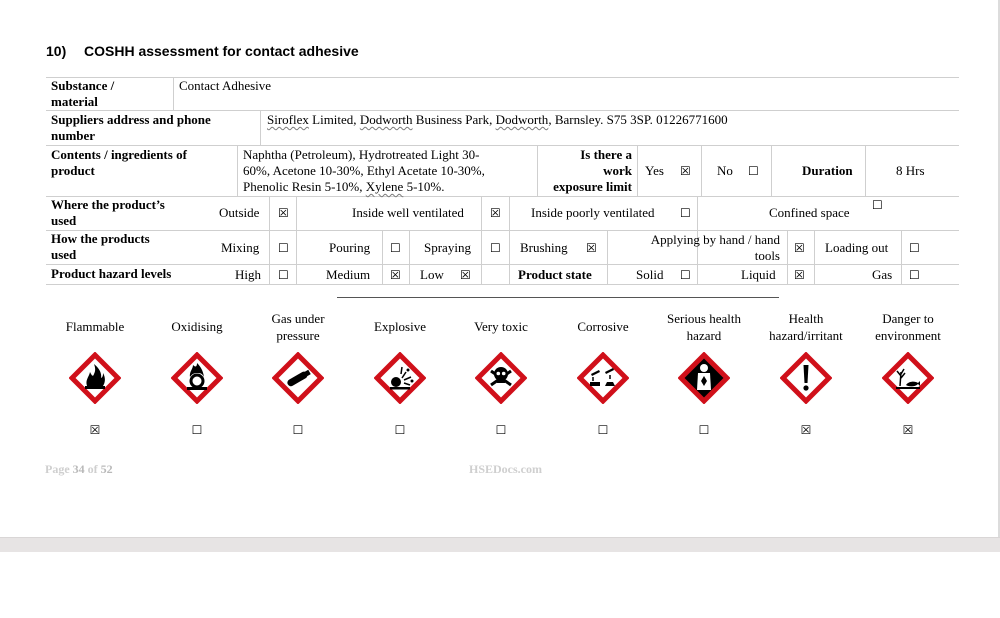 The image size is (1000, 618). What do you see at coordinates (753, 171) in the screenshot?
I see `exposure-no-checkbox: ☐` at bounding box center [753, 171].